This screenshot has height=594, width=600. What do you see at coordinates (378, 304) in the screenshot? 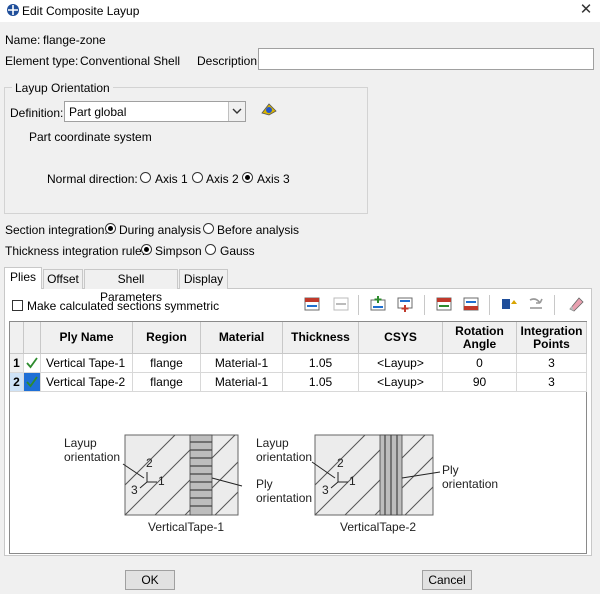
I see `add-row-before-icon` at bounding box center [378, 304].